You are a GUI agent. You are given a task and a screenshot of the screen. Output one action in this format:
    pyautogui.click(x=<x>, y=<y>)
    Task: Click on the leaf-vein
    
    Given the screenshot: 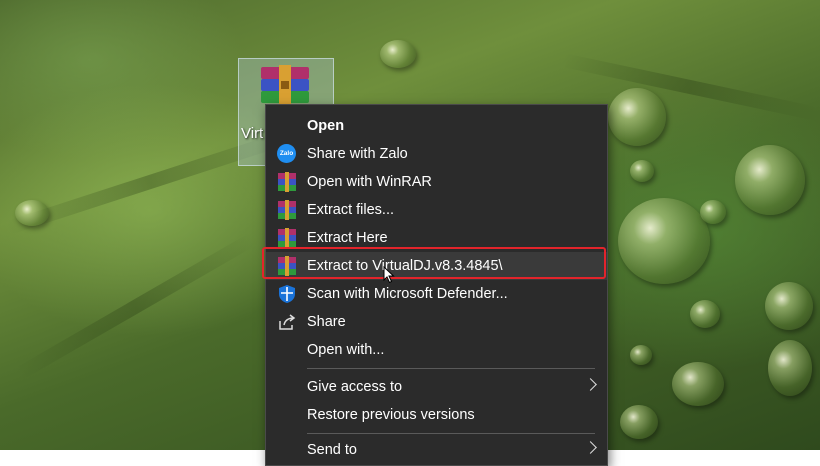 What is the action you would take?
    pyautogui.click(x=135, y=307)
    